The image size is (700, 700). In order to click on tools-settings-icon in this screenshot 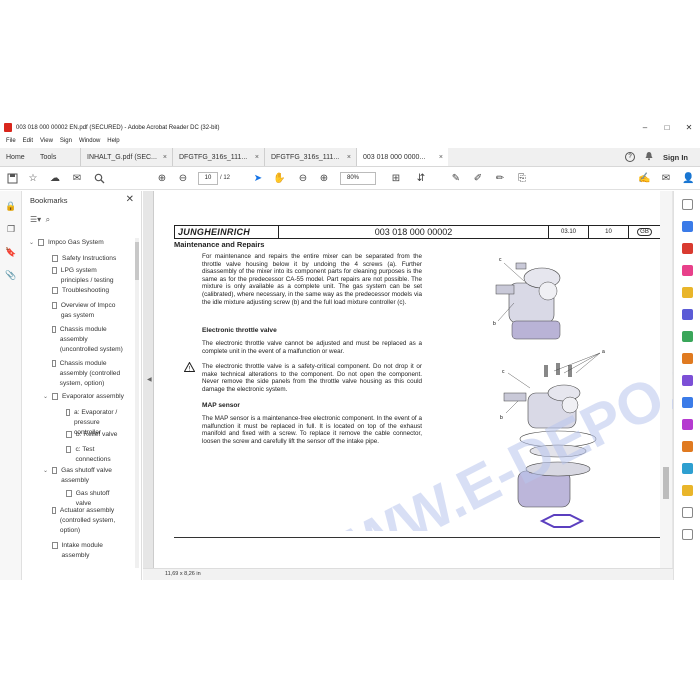, I will do `click(687, 534)`.